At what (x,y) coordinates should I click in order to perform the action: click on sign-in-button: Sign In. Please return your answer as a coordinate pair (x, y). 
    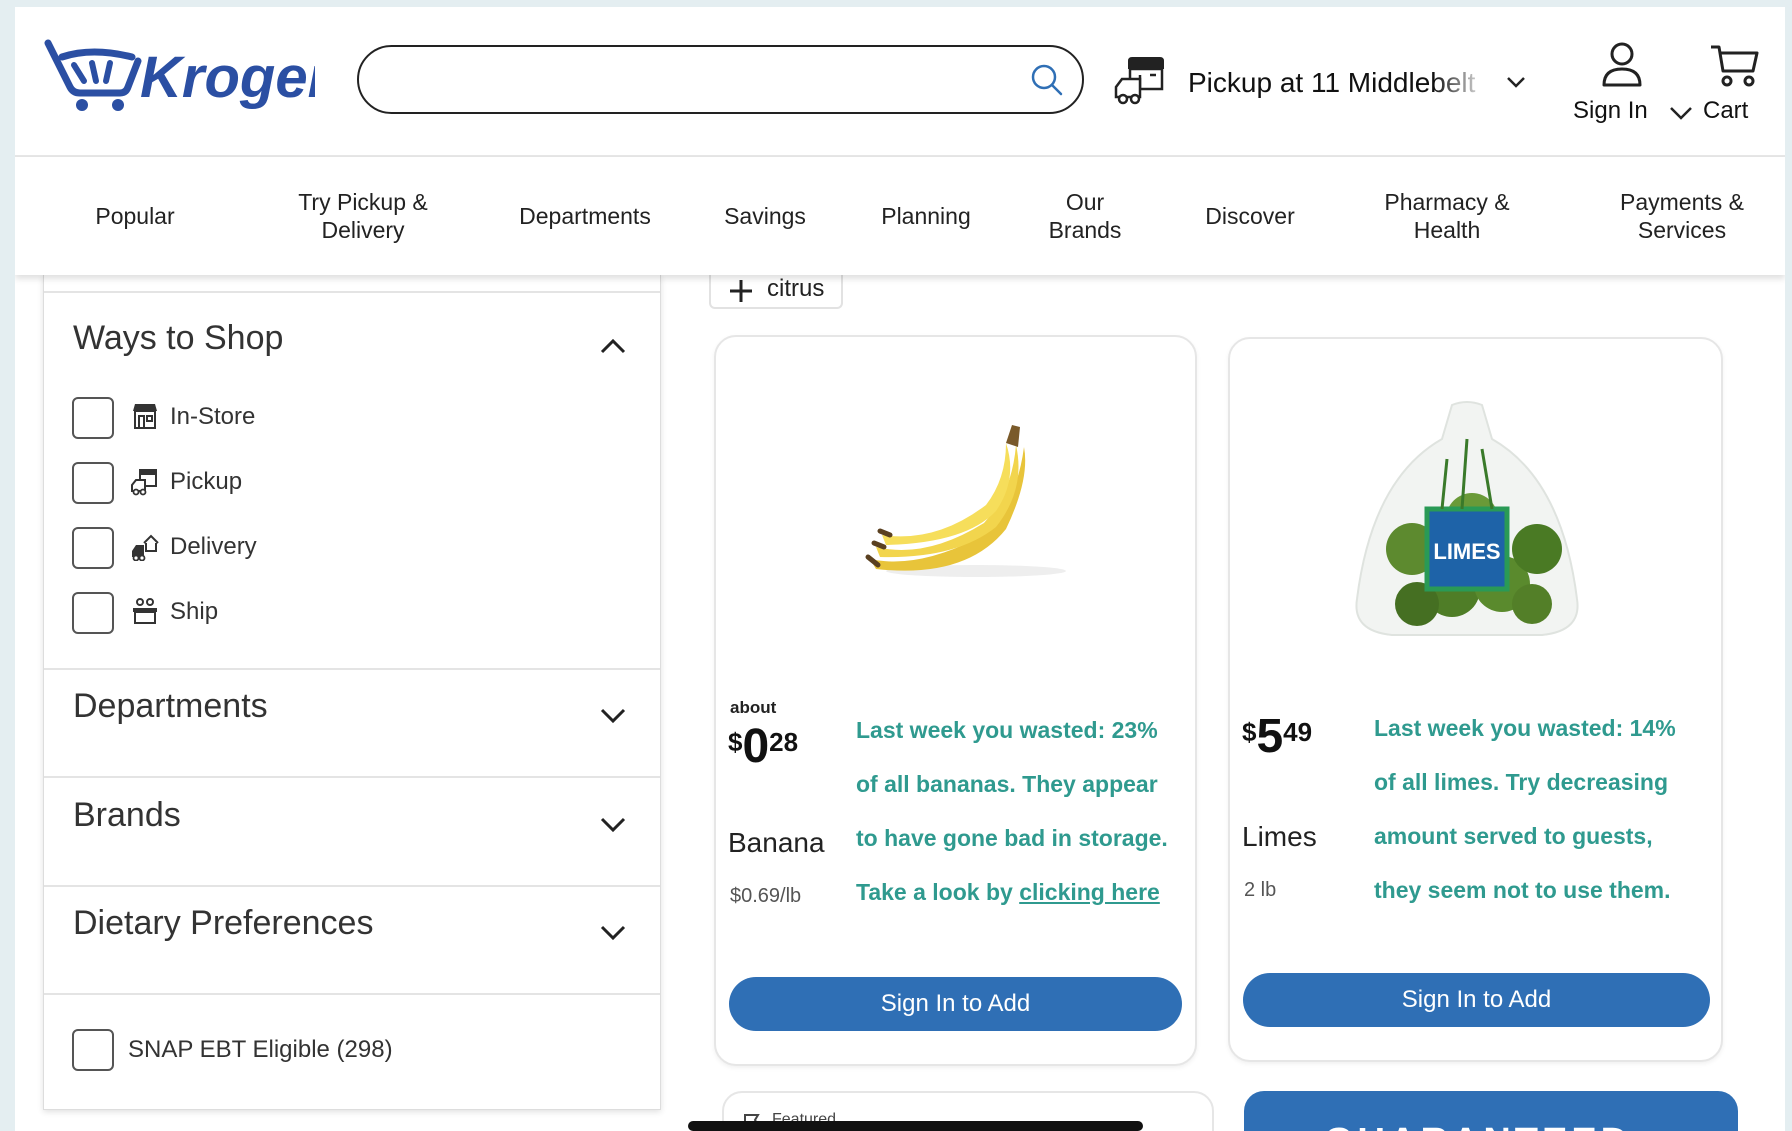
    Looking at the image, I should click on (1633, 84).